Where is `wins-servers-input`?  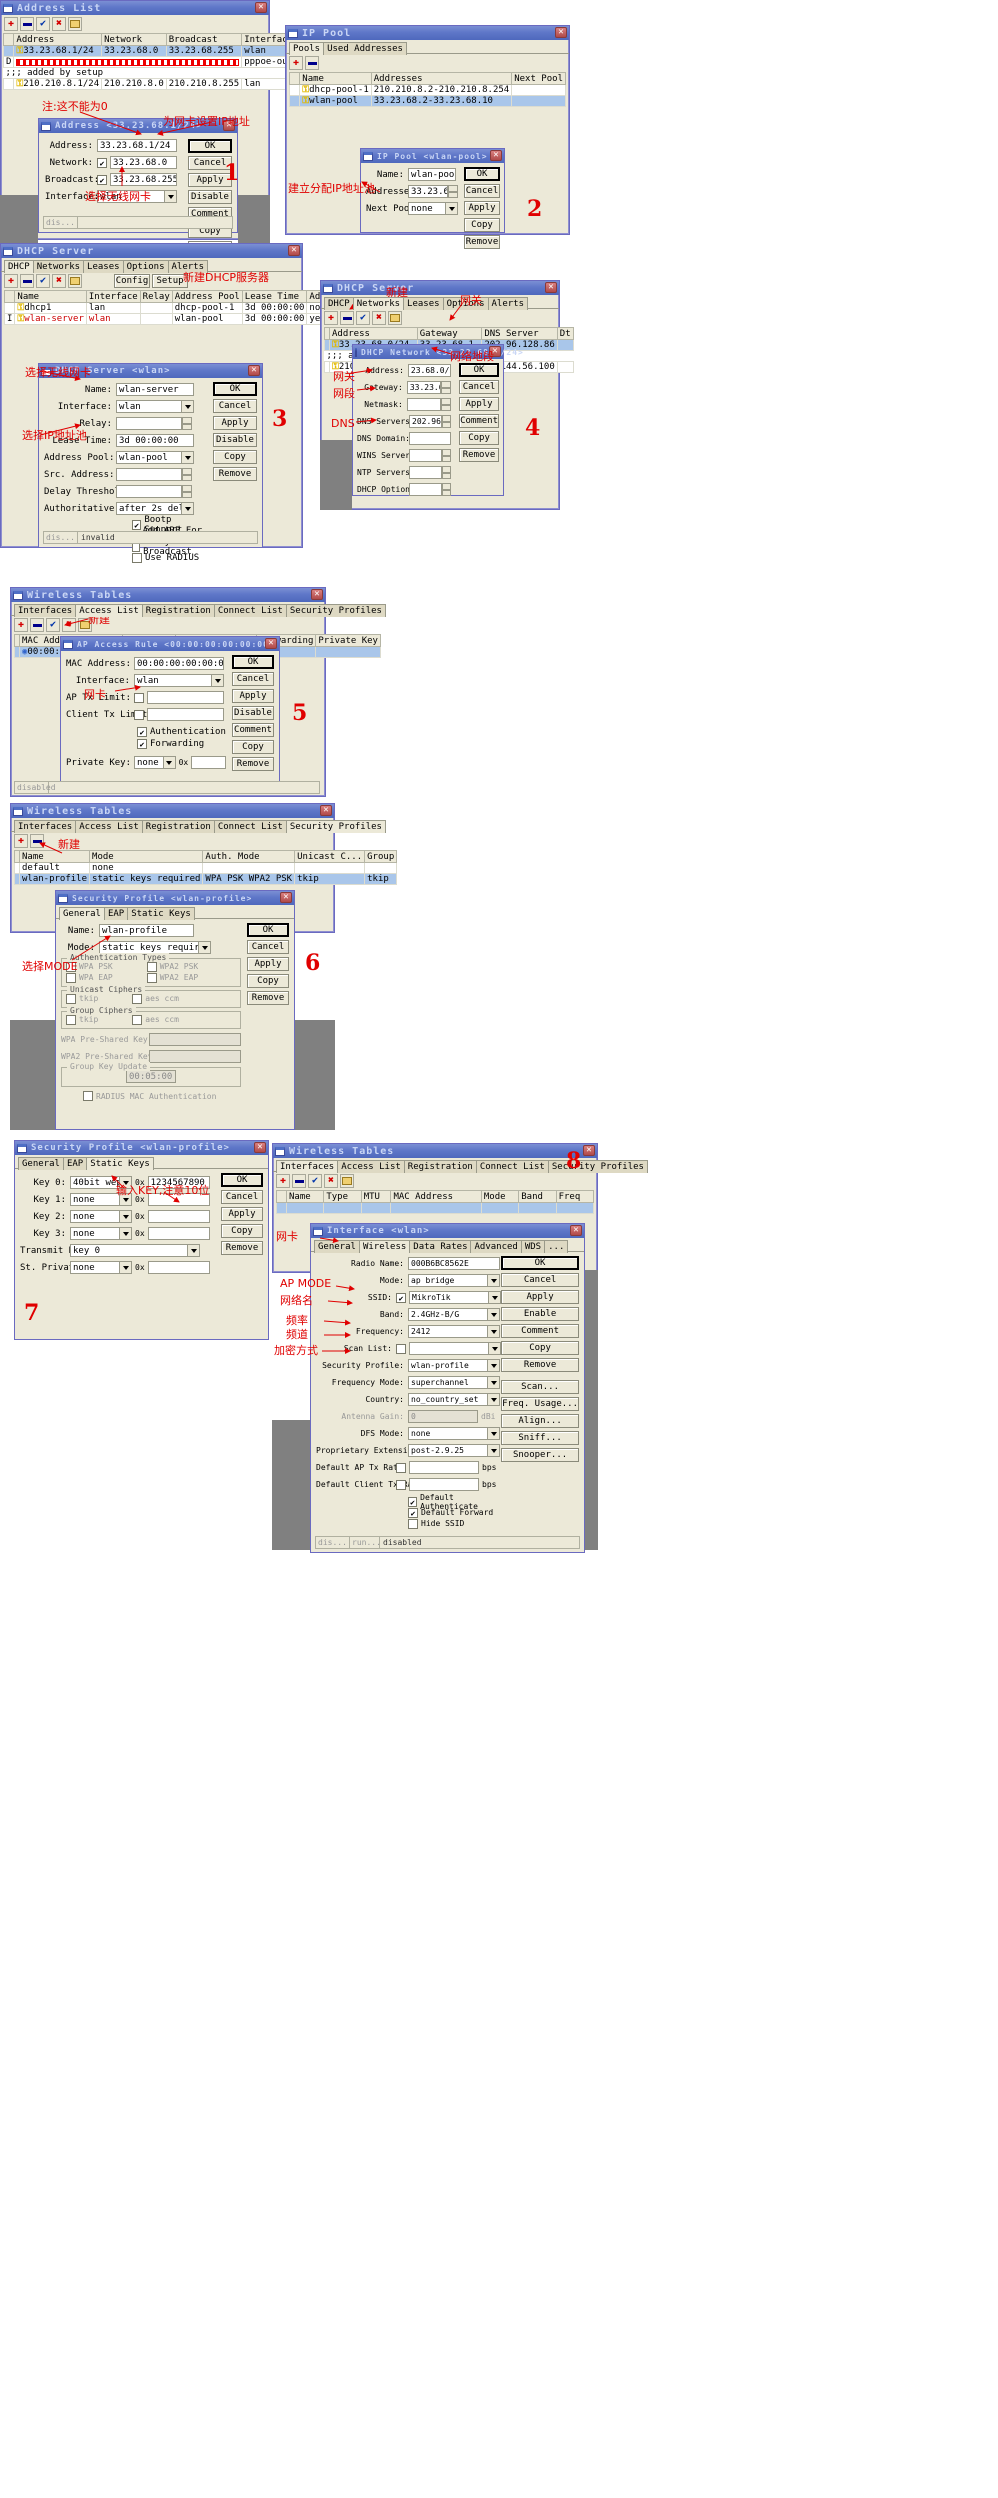 wins-servers-input is located at coordinates (425, 455).